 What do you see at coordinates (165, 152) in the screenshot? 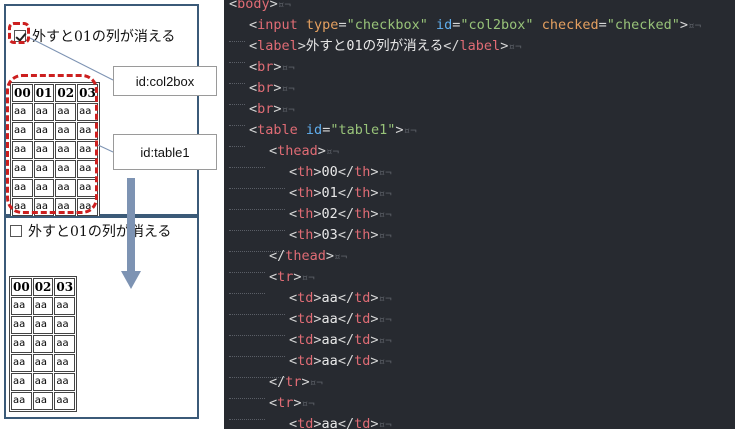
I see `table1-callout: id:table1` at bounding box center [165, 152].